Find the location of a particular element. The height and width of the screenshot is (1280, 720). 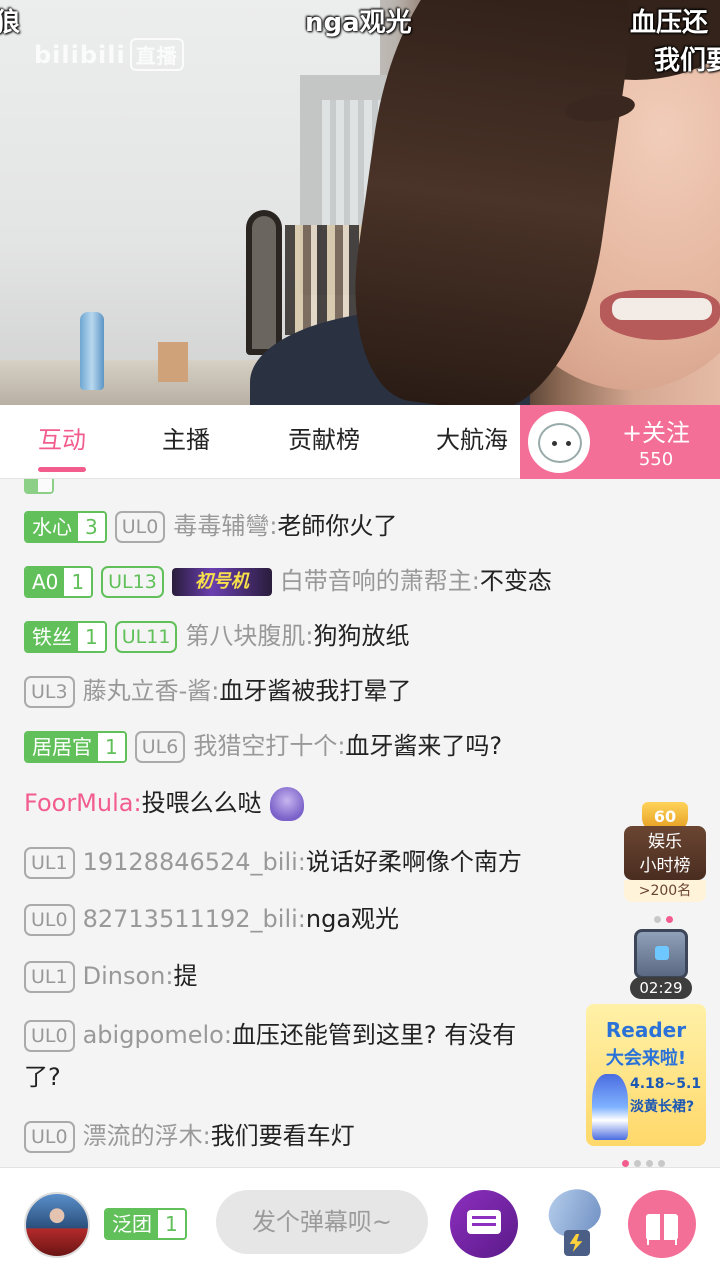

chat-username: 第八块腹肌: is located at coordinates (249, 636).